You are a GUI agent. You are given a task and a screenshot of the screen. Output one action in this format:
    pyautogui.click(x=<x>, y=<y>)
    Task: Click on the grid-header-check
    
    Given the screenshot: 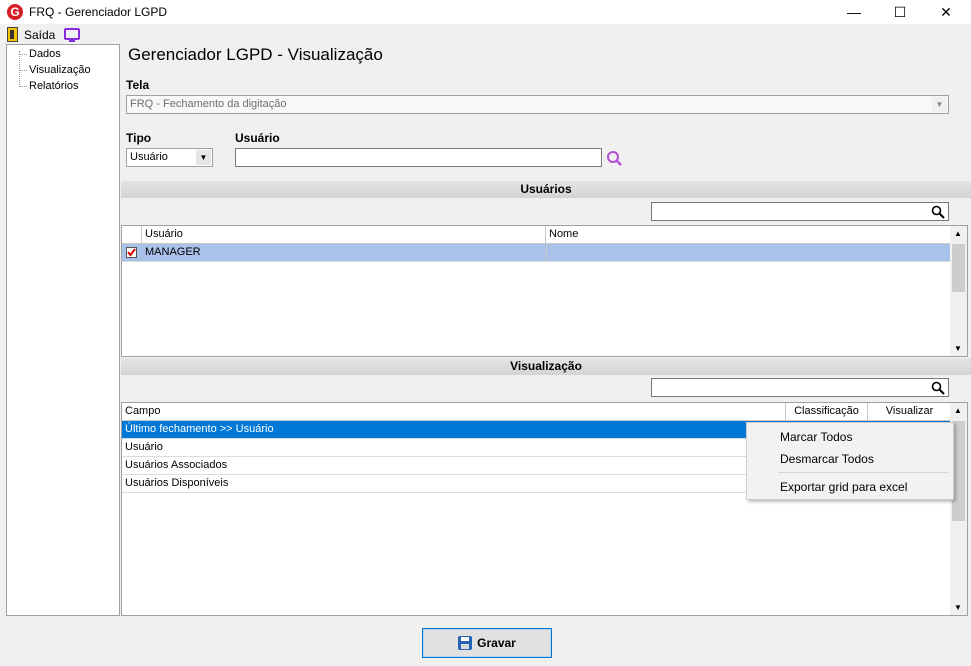 What is the action you would take?
    pyautogui.click(x=132, y=235)
    